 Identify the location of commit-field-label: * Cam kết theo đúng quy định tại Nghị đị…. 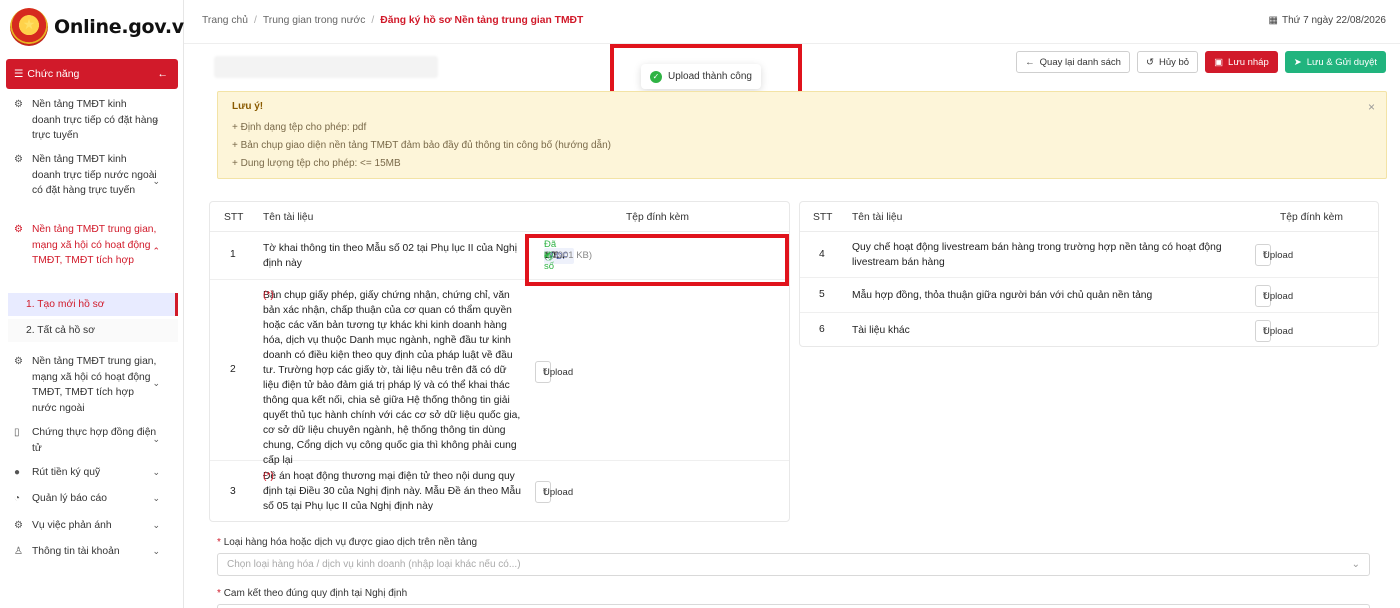
(312, 593).